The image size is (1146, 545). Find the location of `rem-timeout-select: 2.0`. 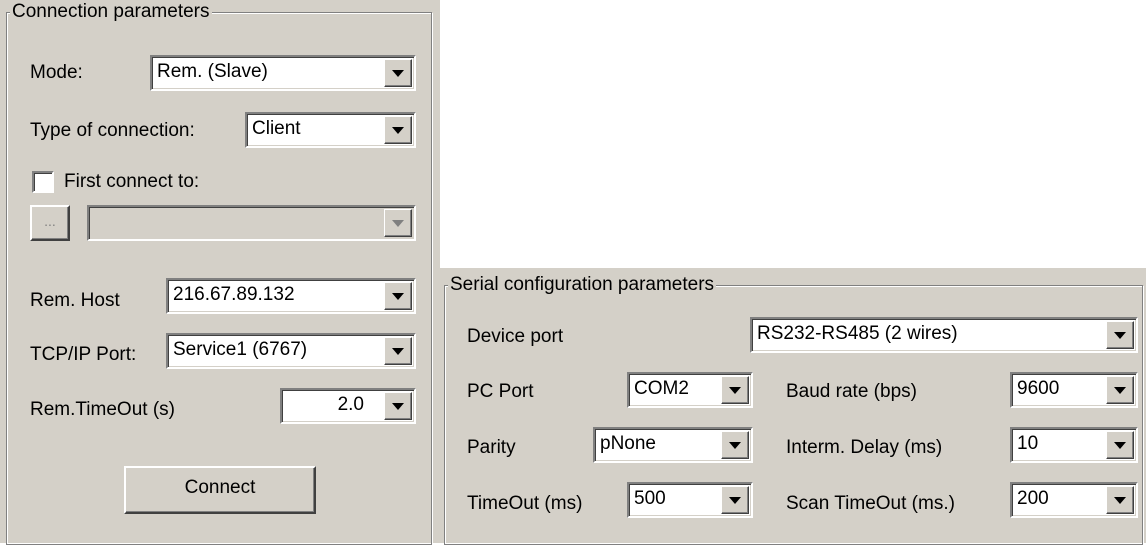

rem-timeout-select: 2.0 is located at coordinates (348, 406).